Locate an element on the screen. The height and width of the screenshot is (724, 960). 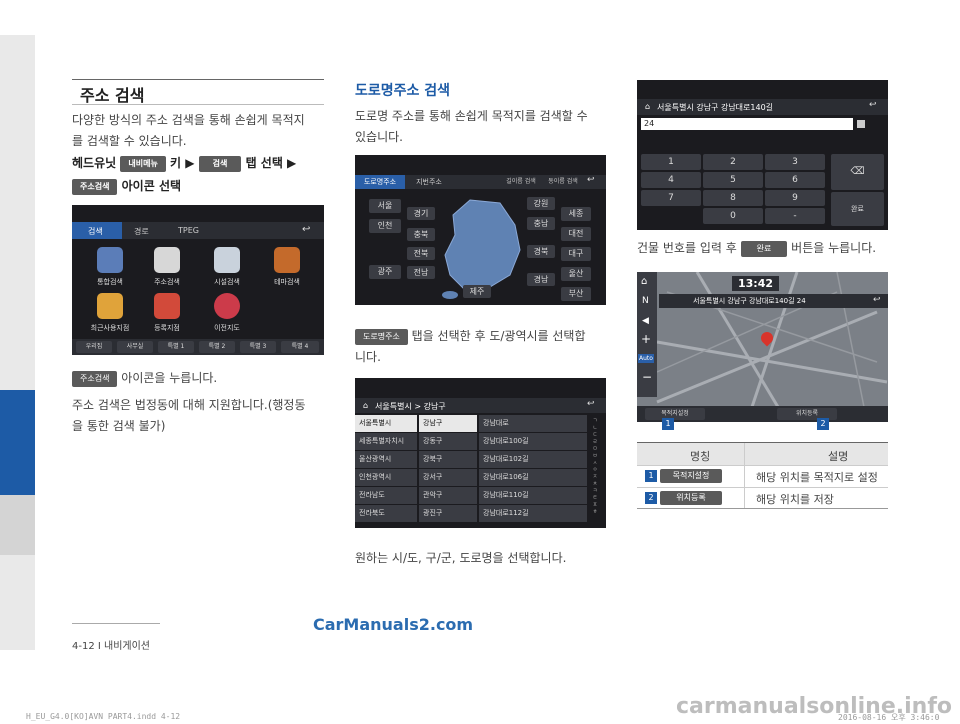
list-item: 강남대로100길 is located at coordinates (533, 441).